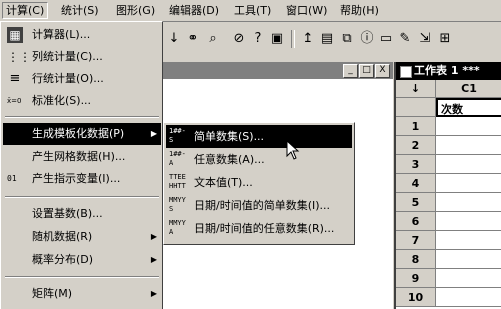 The image size is (501, 309). Describe the element at coordinates (293, 150) in the screenshot. I see `mouse-cursor-icon` at that location.